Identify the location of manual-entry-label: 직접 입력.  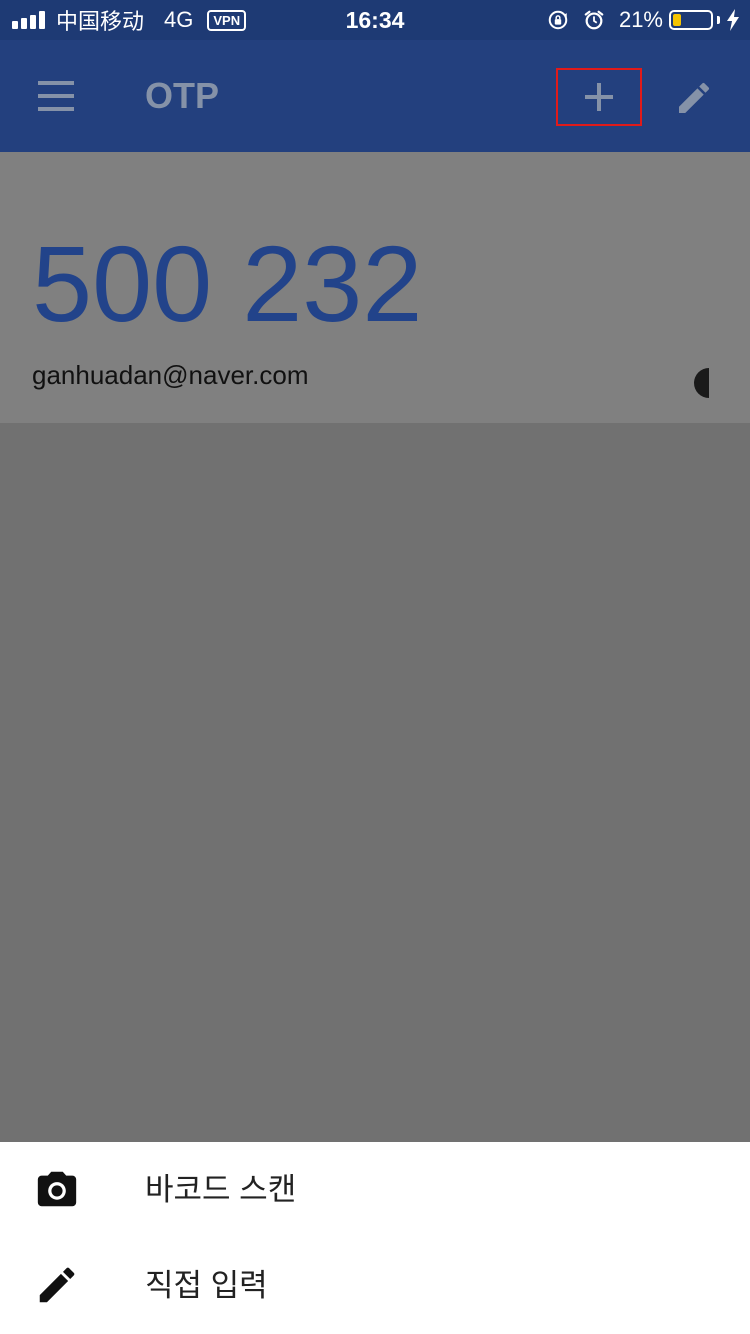
(206, 1285).